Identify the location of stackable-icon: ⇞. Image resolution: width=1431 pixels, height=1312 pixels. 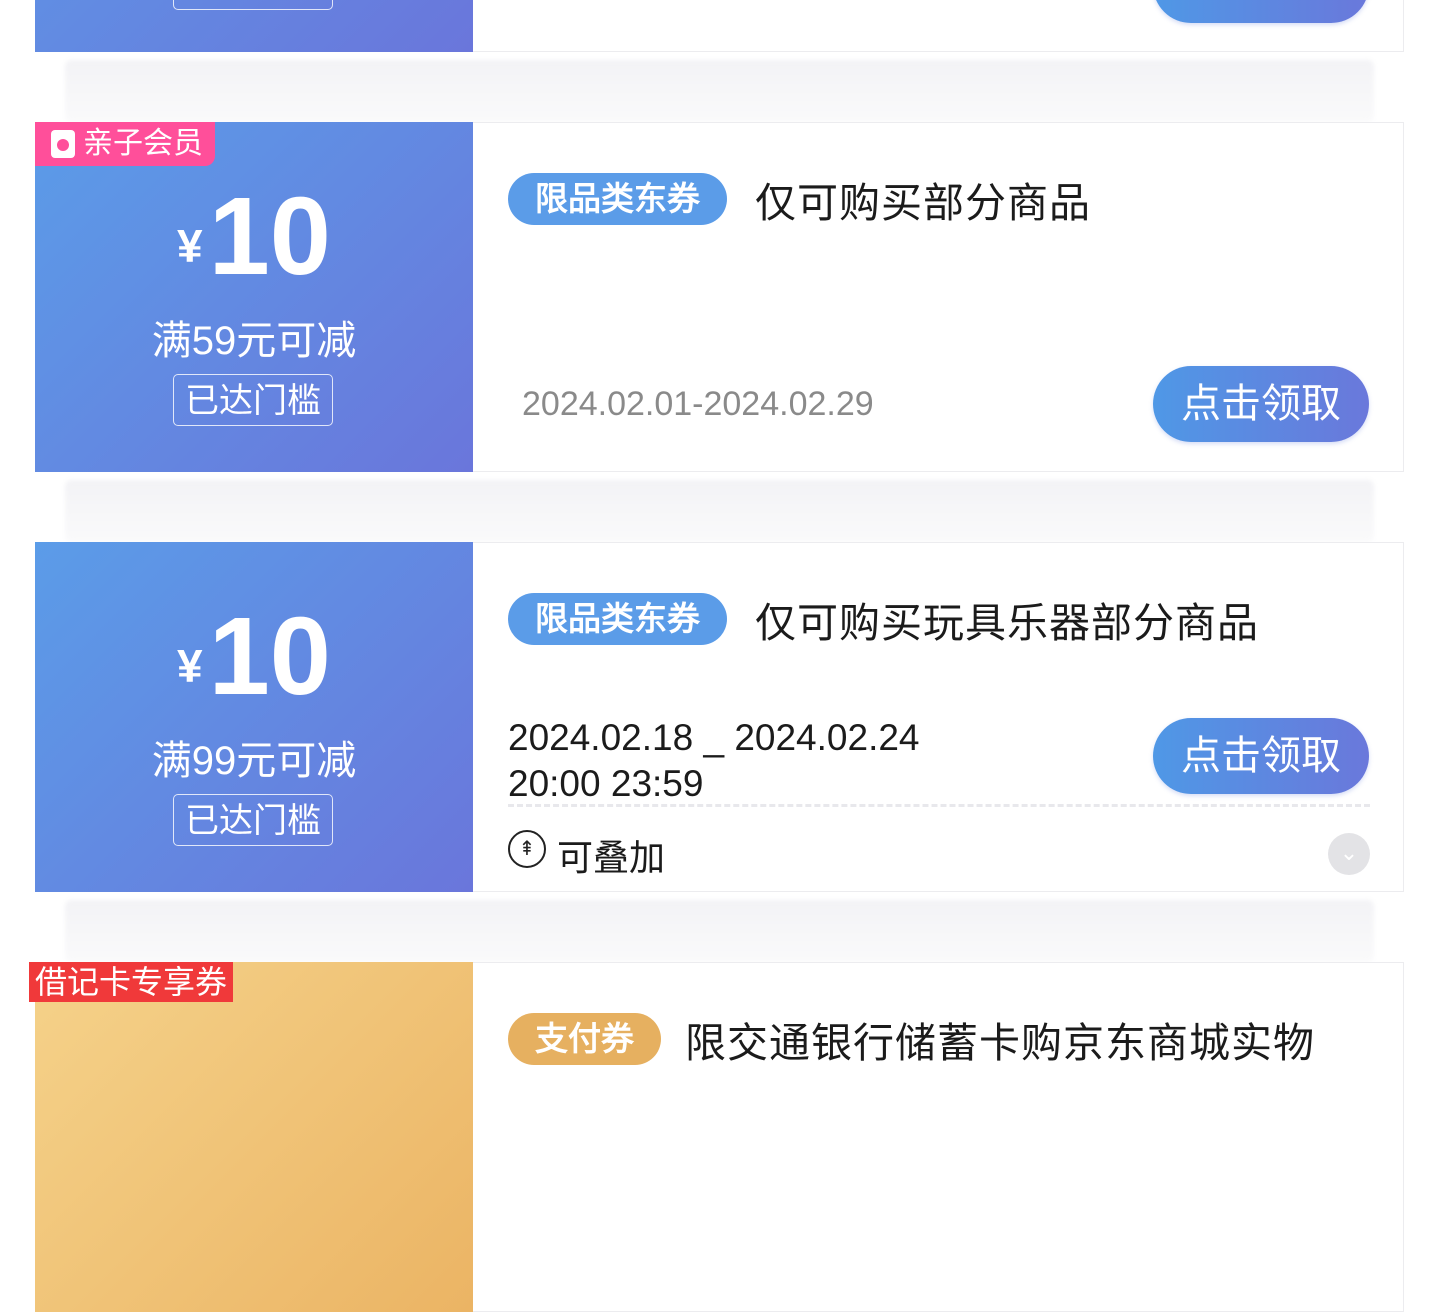
(527, 849).